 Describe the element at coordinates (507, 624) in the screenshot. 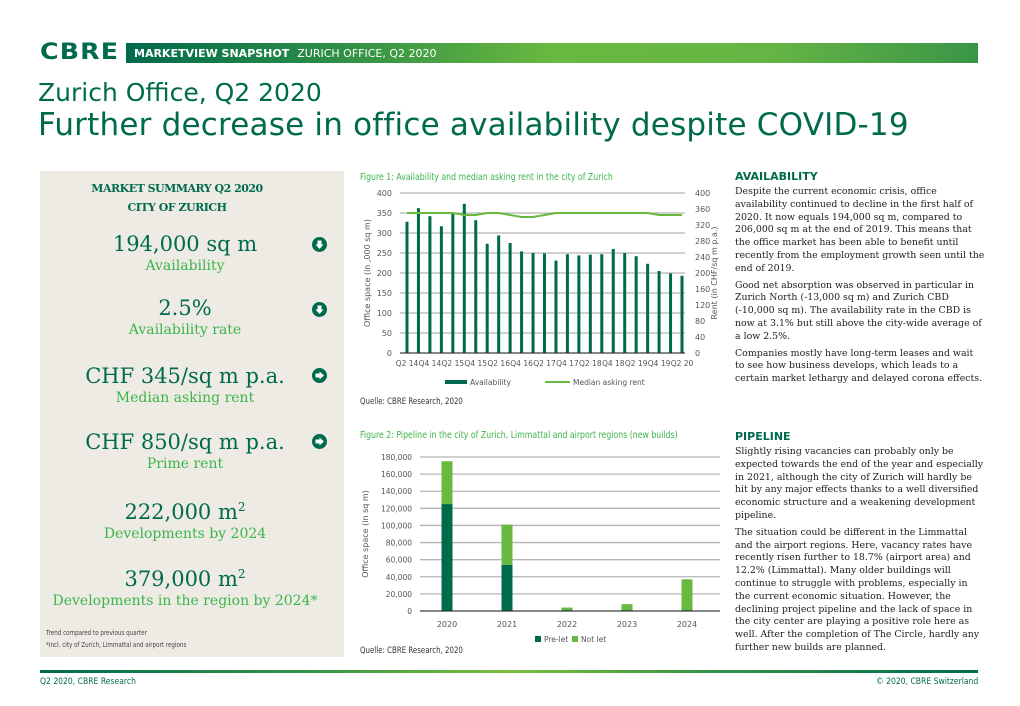

I see `x-tick-label: 2021` at that location.